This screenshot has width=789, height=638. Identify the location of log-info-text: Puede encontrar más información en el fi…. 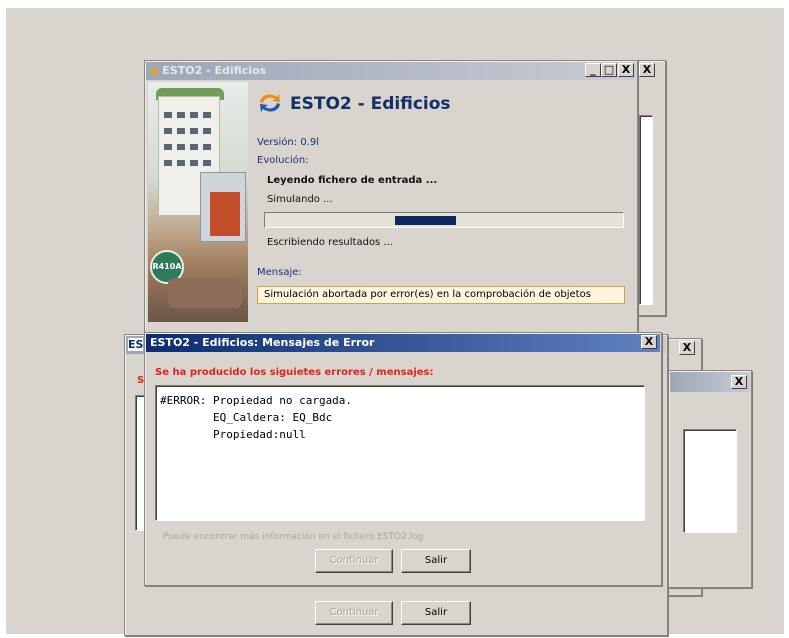
(293, 537).